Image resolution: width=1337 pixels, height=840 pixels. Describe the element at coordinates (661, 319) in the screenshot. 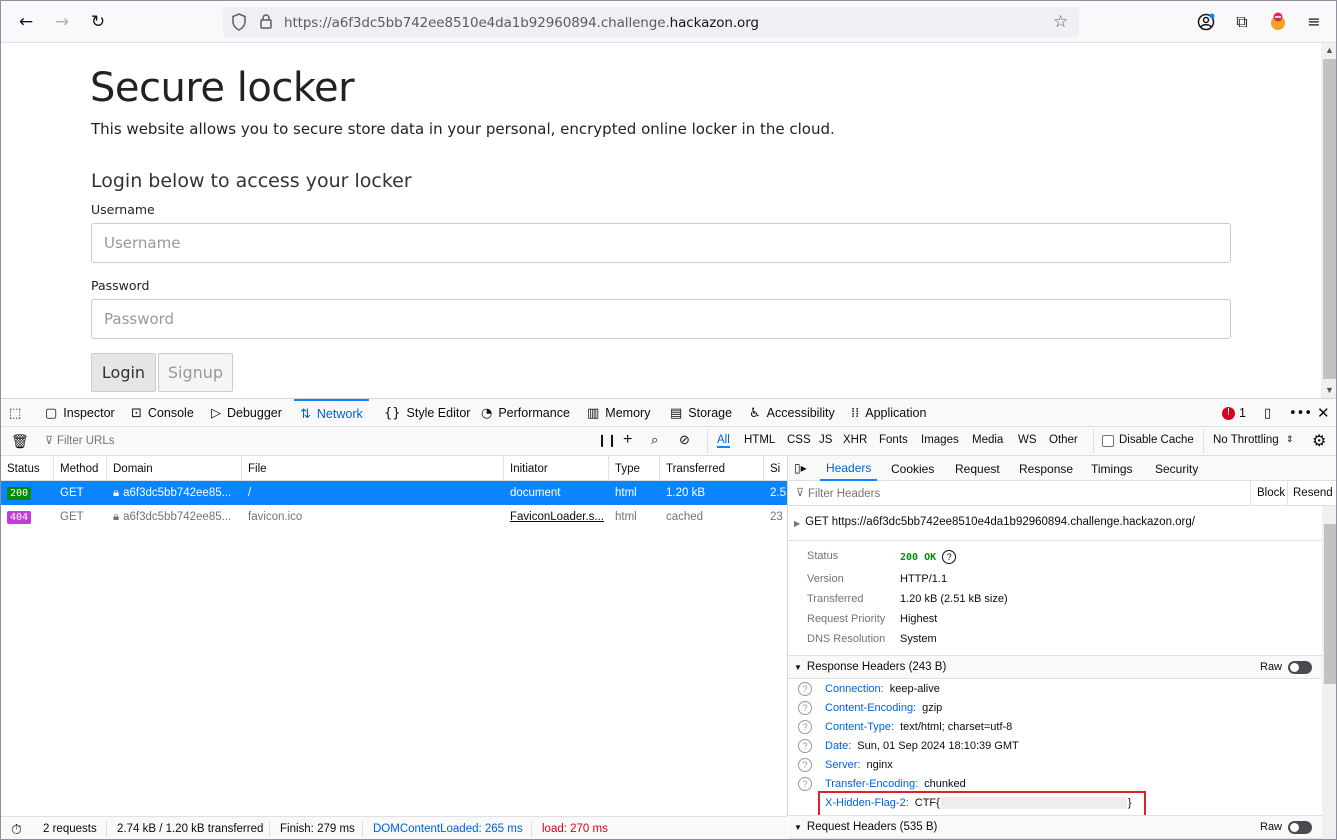

I see `password-input` at that location.